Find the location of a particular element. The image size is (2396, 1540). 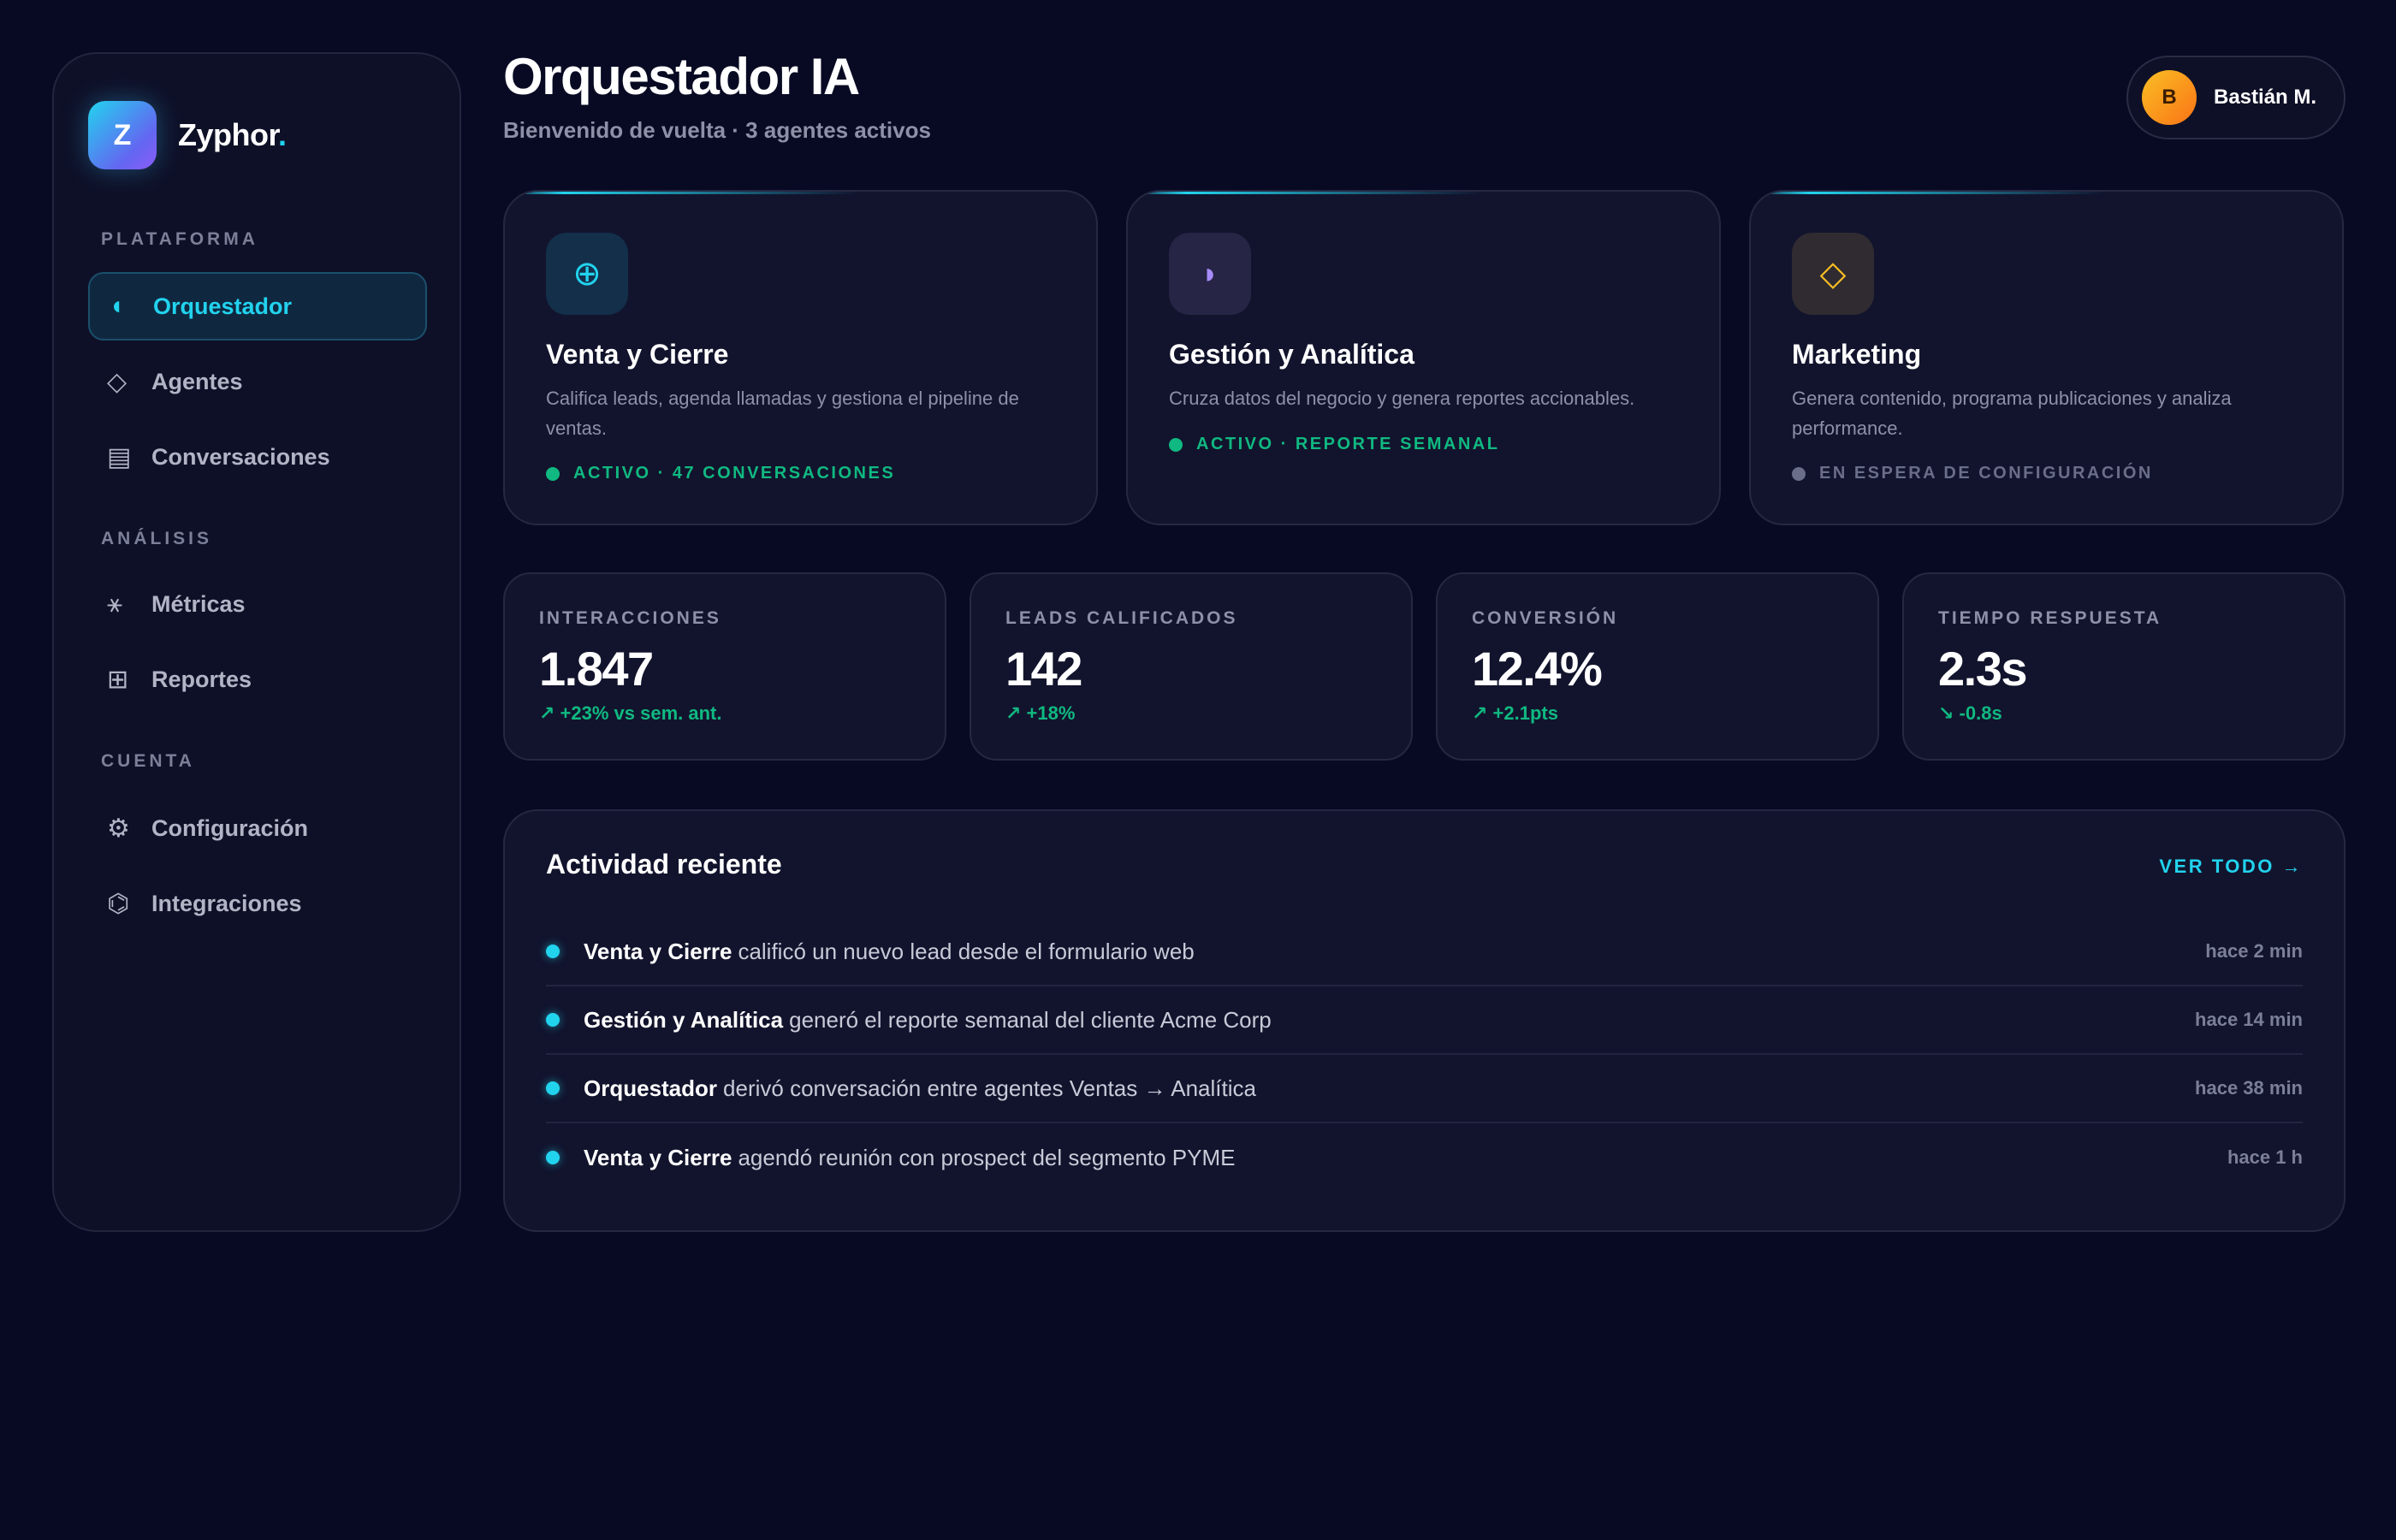

section-label-analisis: ANÁLISIS is located at coordinates (157, 538).